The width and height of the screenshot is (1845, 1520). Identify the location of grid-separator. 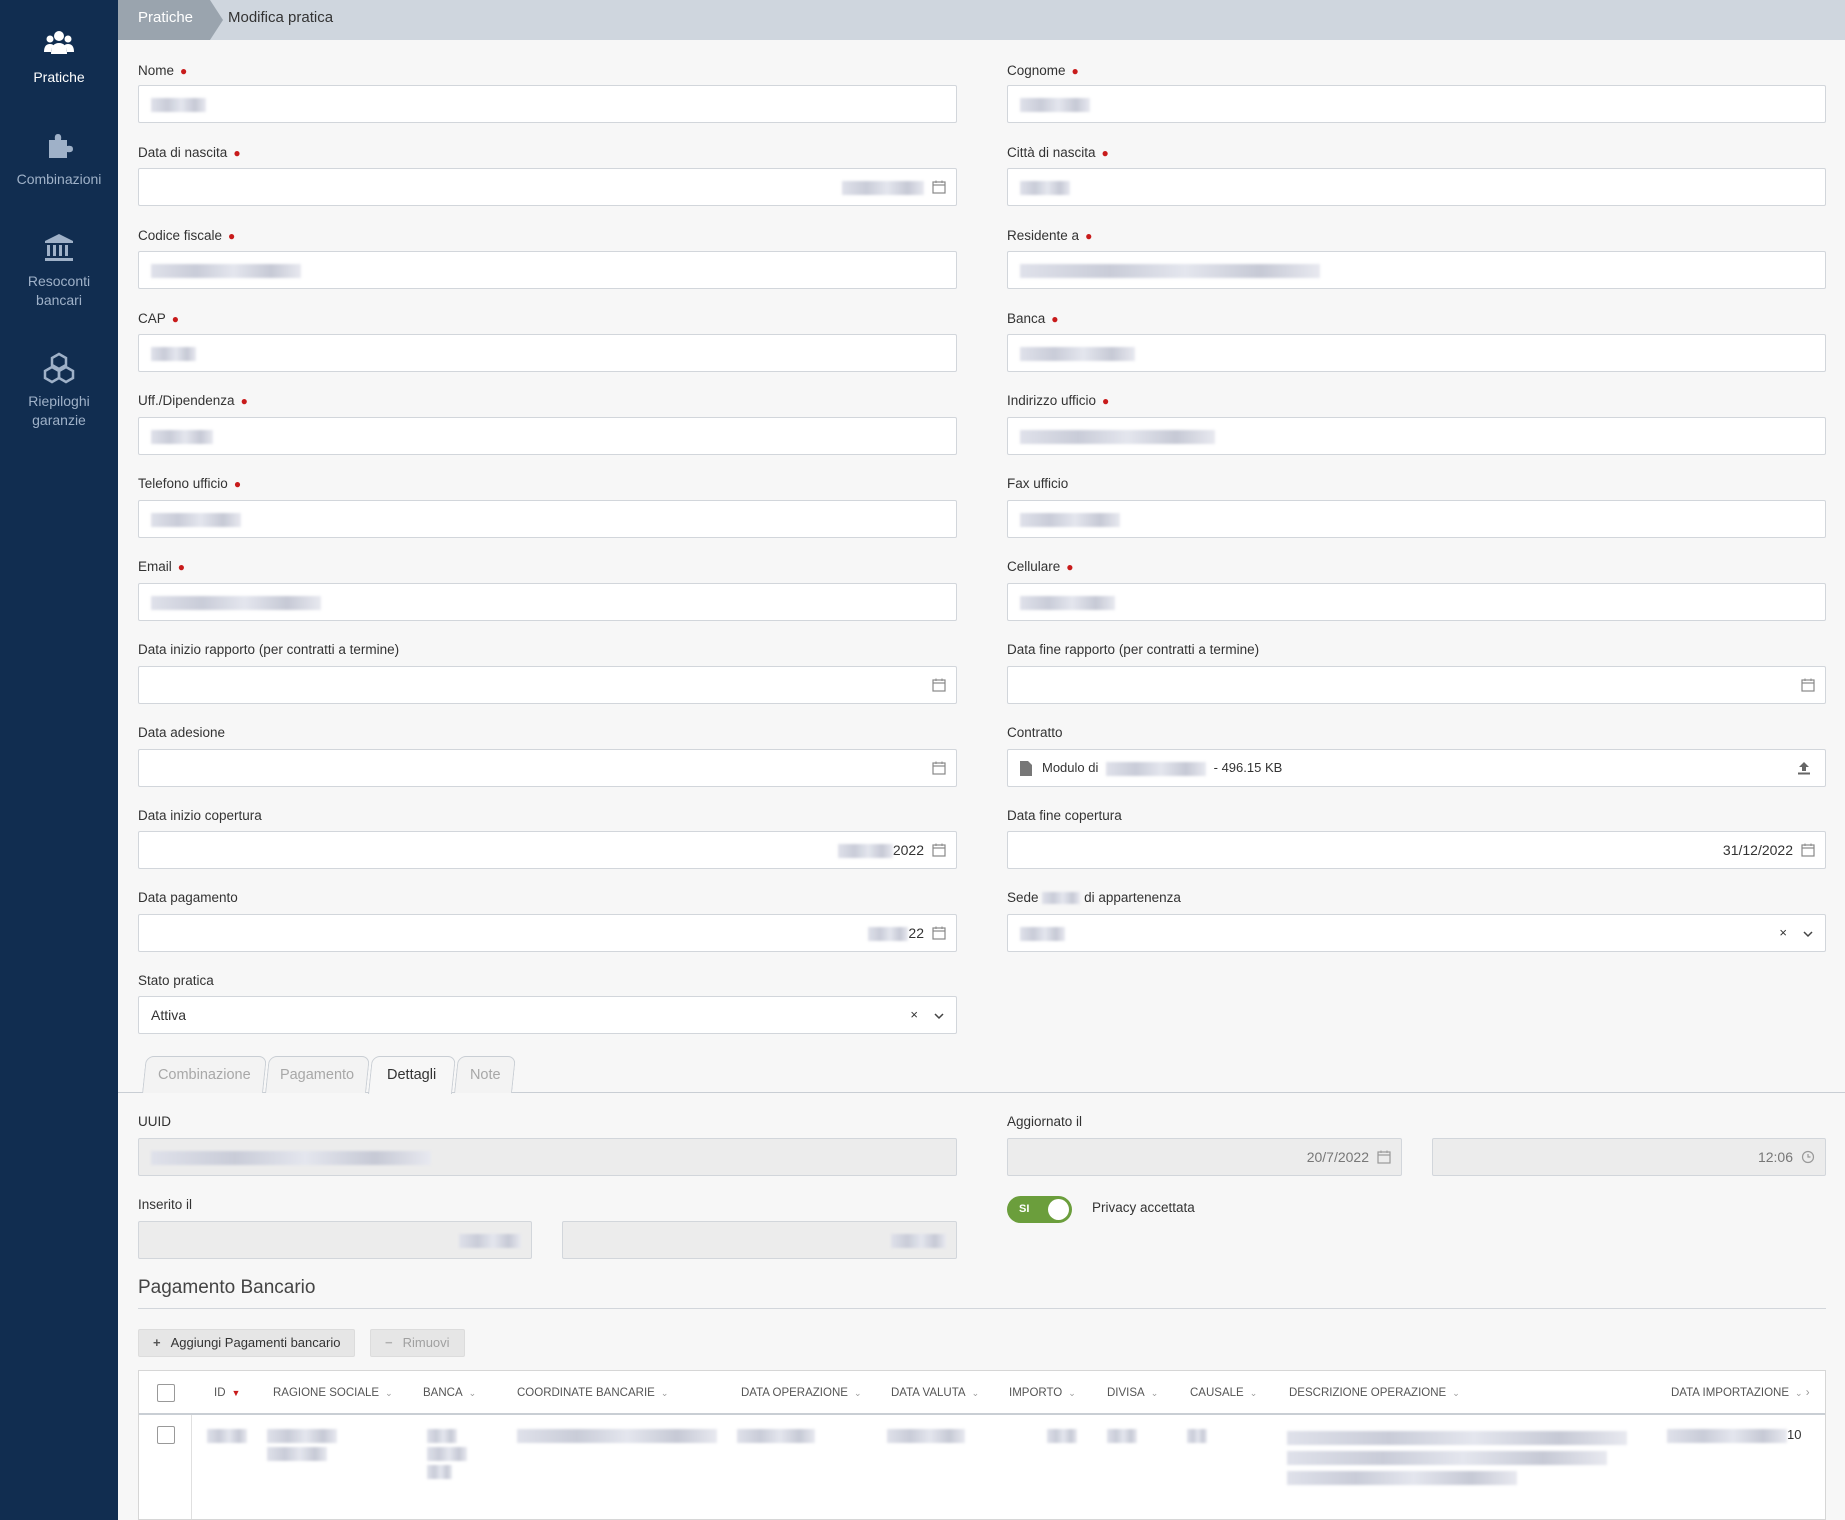
(191, 1467).